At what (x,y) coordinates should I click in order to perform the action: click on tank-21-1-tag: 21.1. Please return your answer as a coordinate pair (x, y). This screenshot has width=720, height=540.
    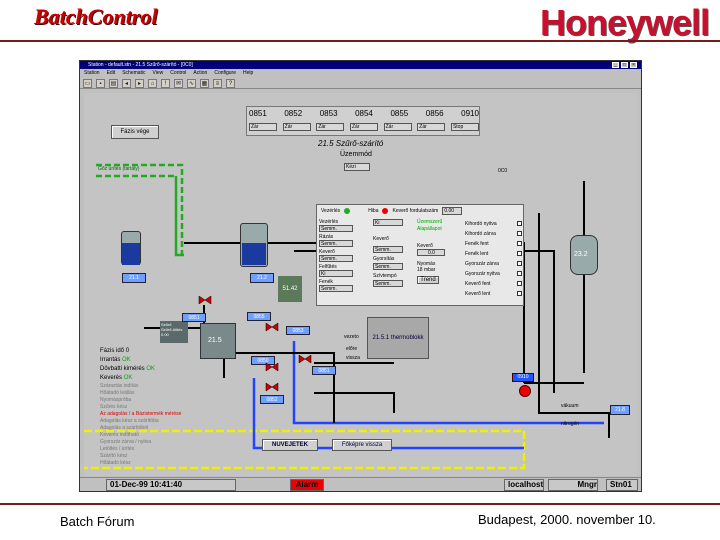
    Looking at the image, I should click on (134, 278).